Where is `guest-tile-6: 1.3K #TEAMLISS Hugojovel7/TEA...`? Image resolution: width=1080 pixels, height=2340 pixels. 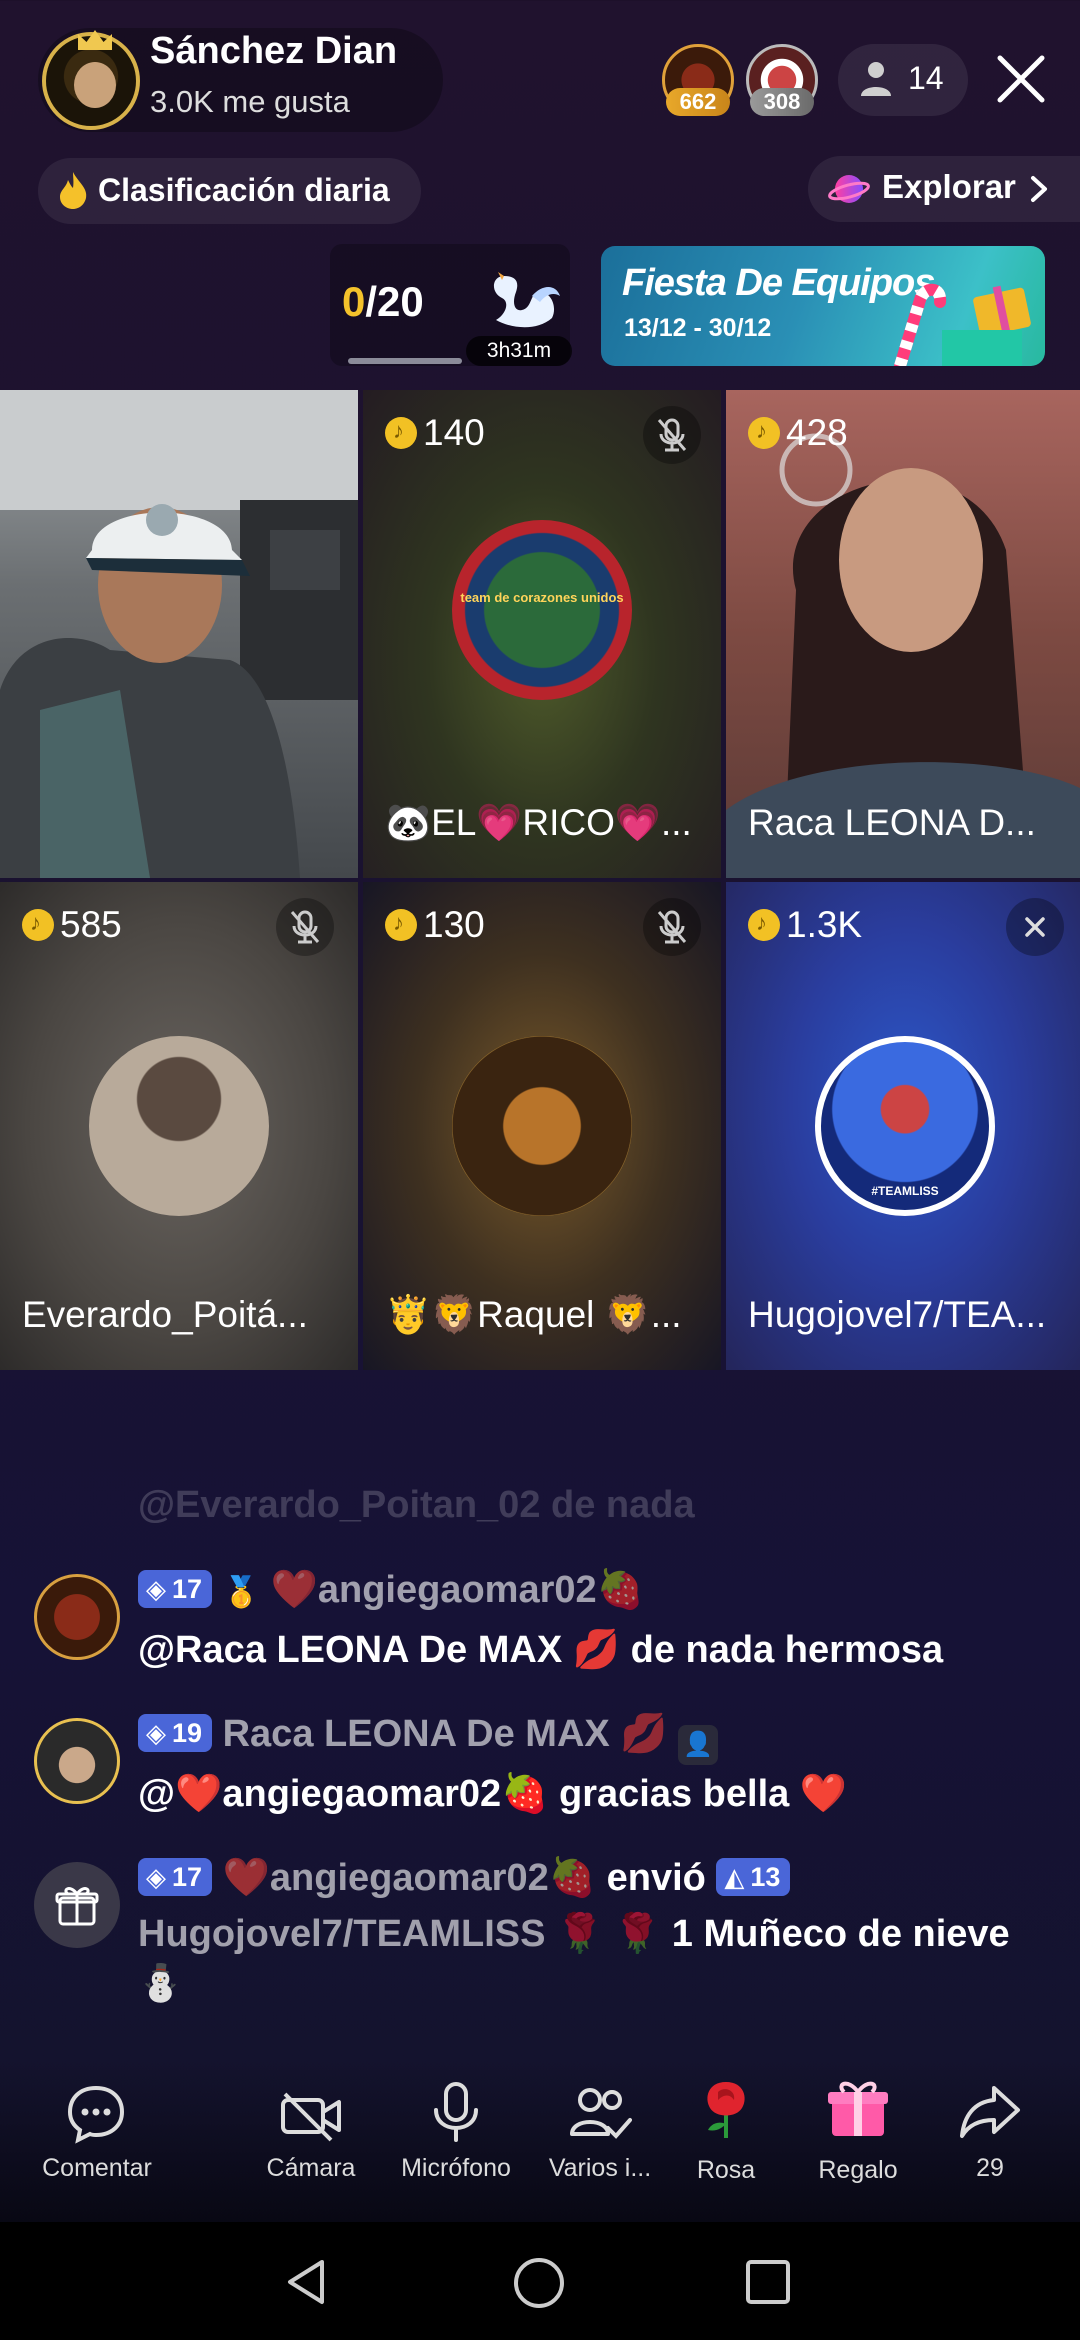 guest-tile-6: 1.3K #TEAMLISS Hugojovel7/TEA... is located at coordinates (903, 1126).